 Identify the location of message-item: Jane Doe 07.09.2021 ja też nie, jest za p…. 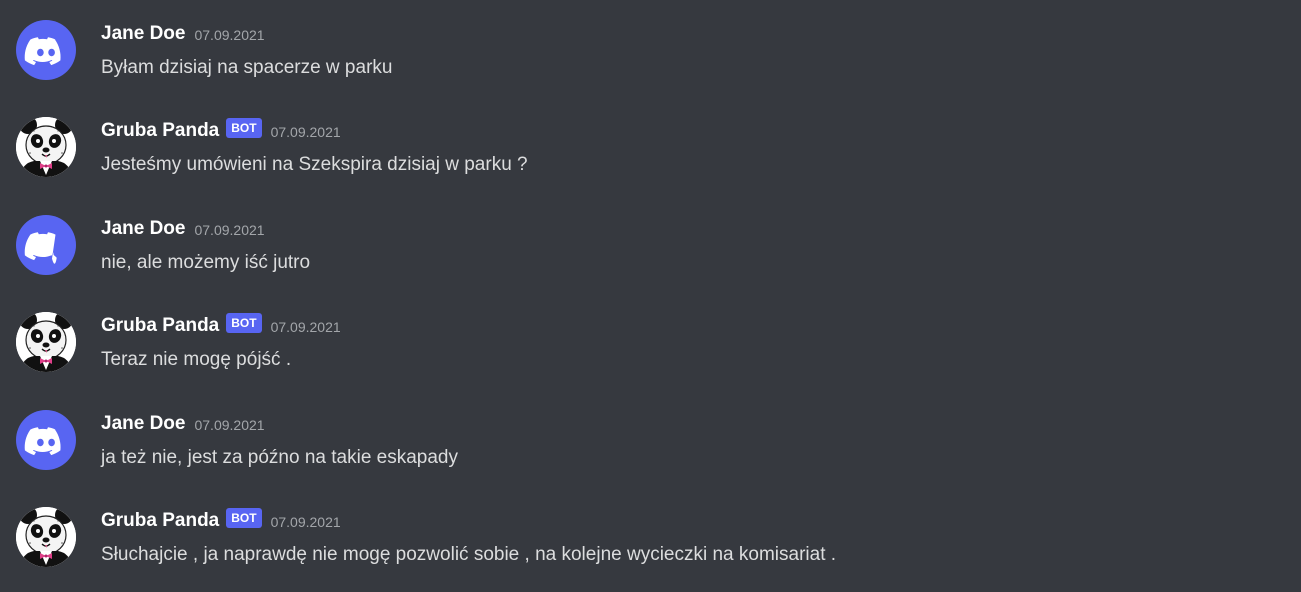
(650, 430).